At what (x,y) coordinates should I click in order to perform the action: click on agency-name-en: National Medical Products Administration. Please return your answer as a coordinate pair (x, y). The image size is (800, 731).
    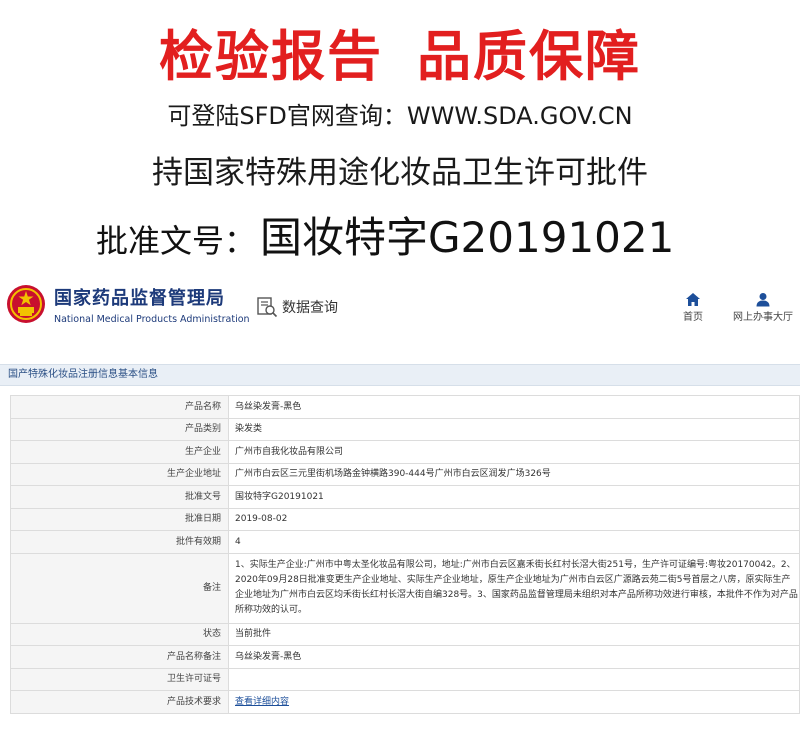
    Looking at the image, I should click on (152, 319).